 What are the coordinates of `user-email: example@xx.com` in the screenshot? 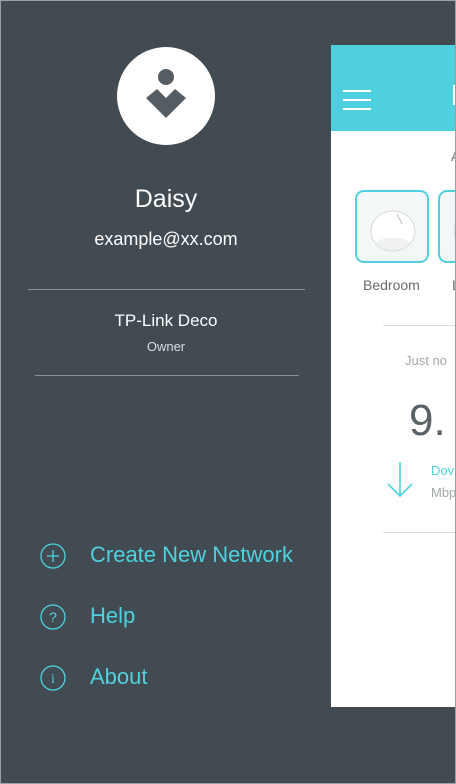 It's located at (166, 239).